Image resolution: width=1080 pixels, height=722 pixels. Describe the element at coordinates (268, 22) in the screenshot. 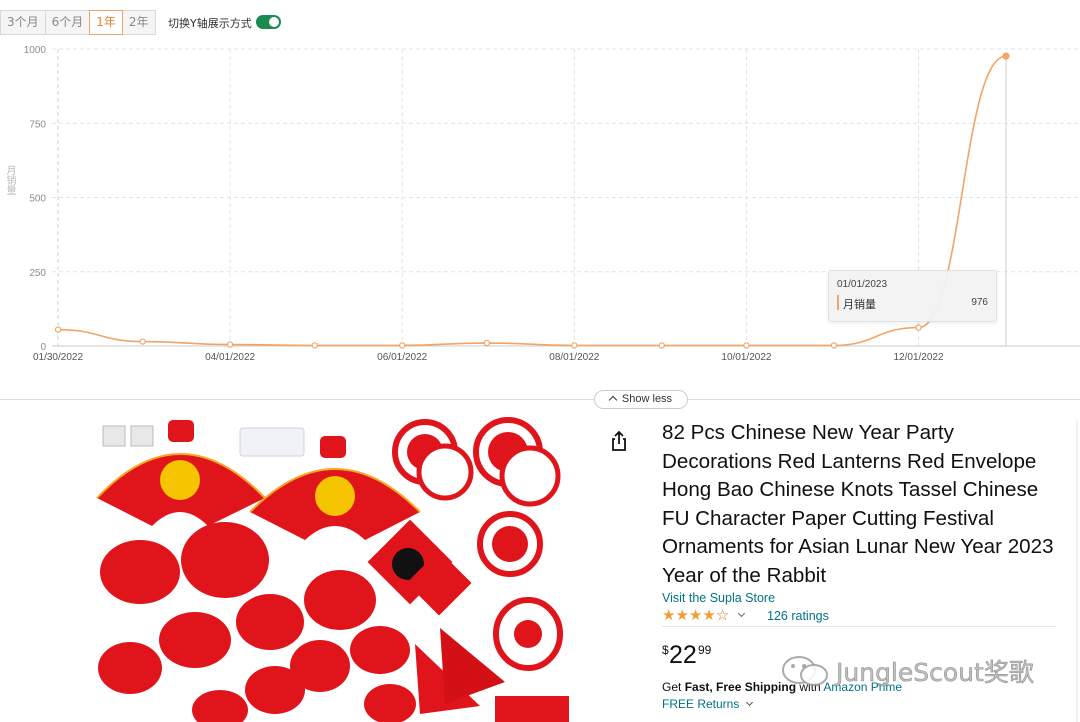

I see `y-axis-toggle` at that location.